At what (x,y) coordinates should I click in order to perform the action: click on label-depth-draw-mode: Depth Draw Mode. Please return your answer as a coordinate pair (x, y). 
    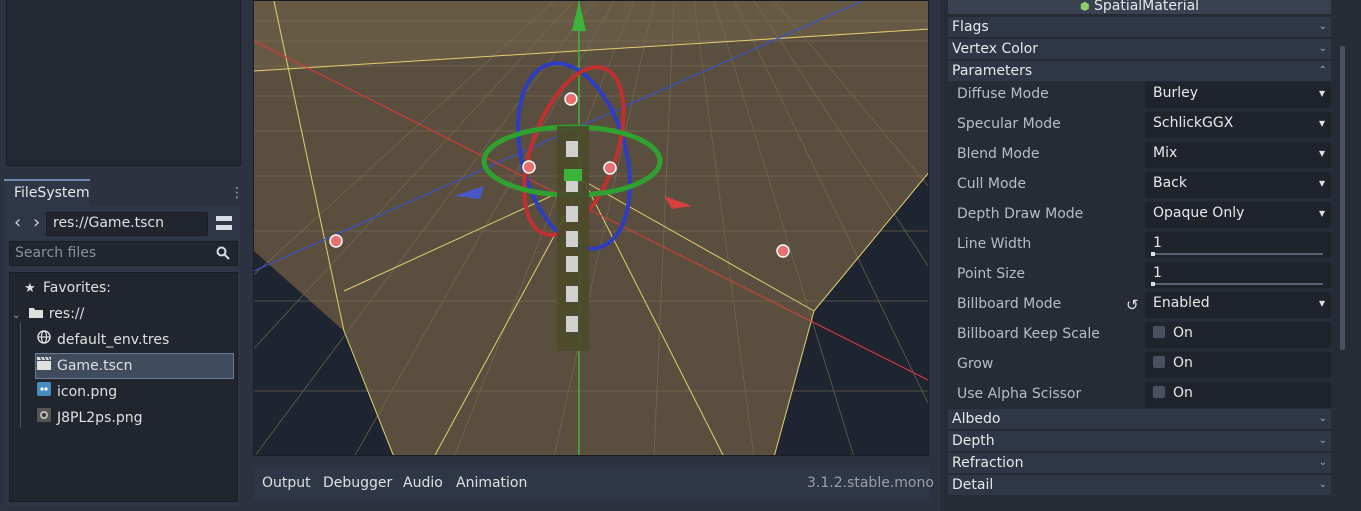
    Looking at the image, I should click on (1020, 214).